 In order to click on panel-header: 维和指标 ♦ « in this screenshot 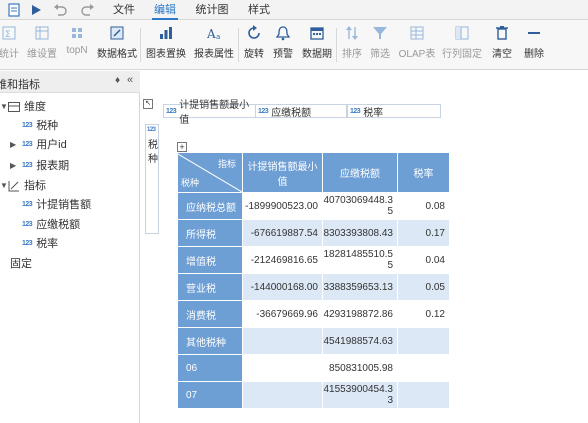, I will do `click(70, 82)`.